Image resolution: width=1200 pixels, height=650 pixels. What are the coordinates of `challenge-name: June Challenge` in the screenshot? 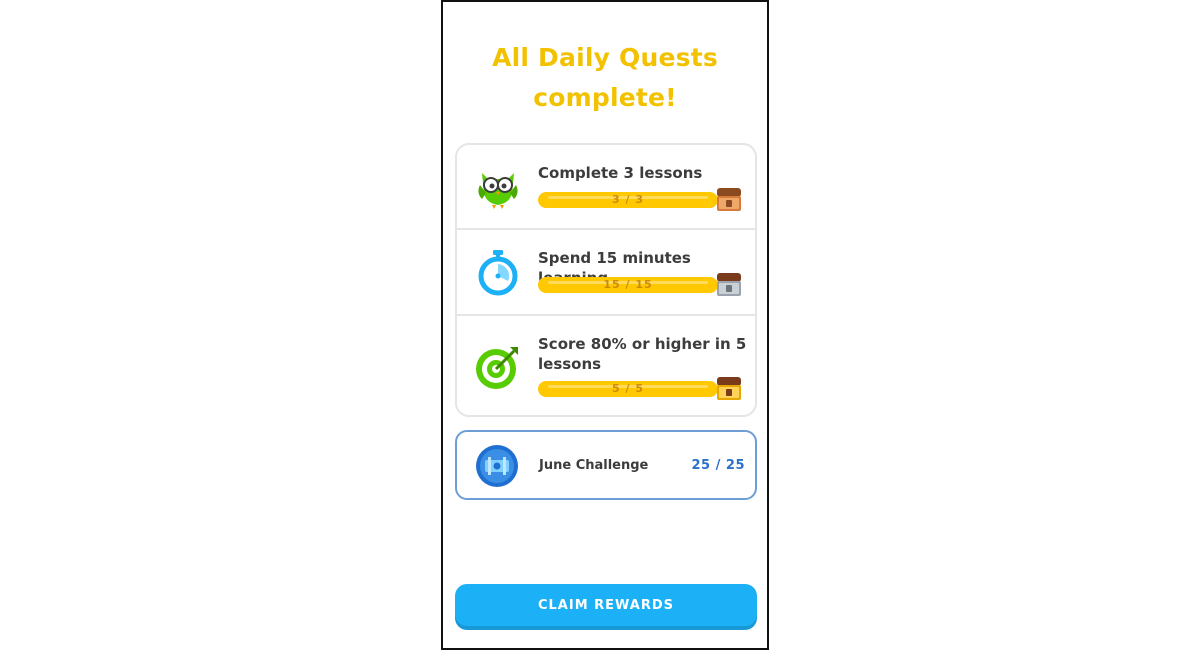 It's located at (594, 465).